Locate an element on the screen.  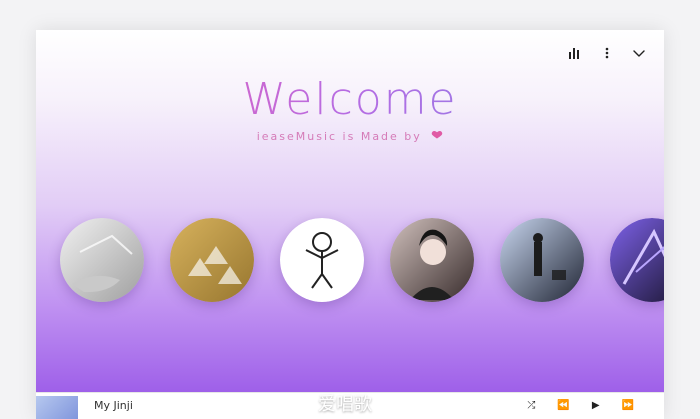
window-controls is located at coordinates (607, 53).